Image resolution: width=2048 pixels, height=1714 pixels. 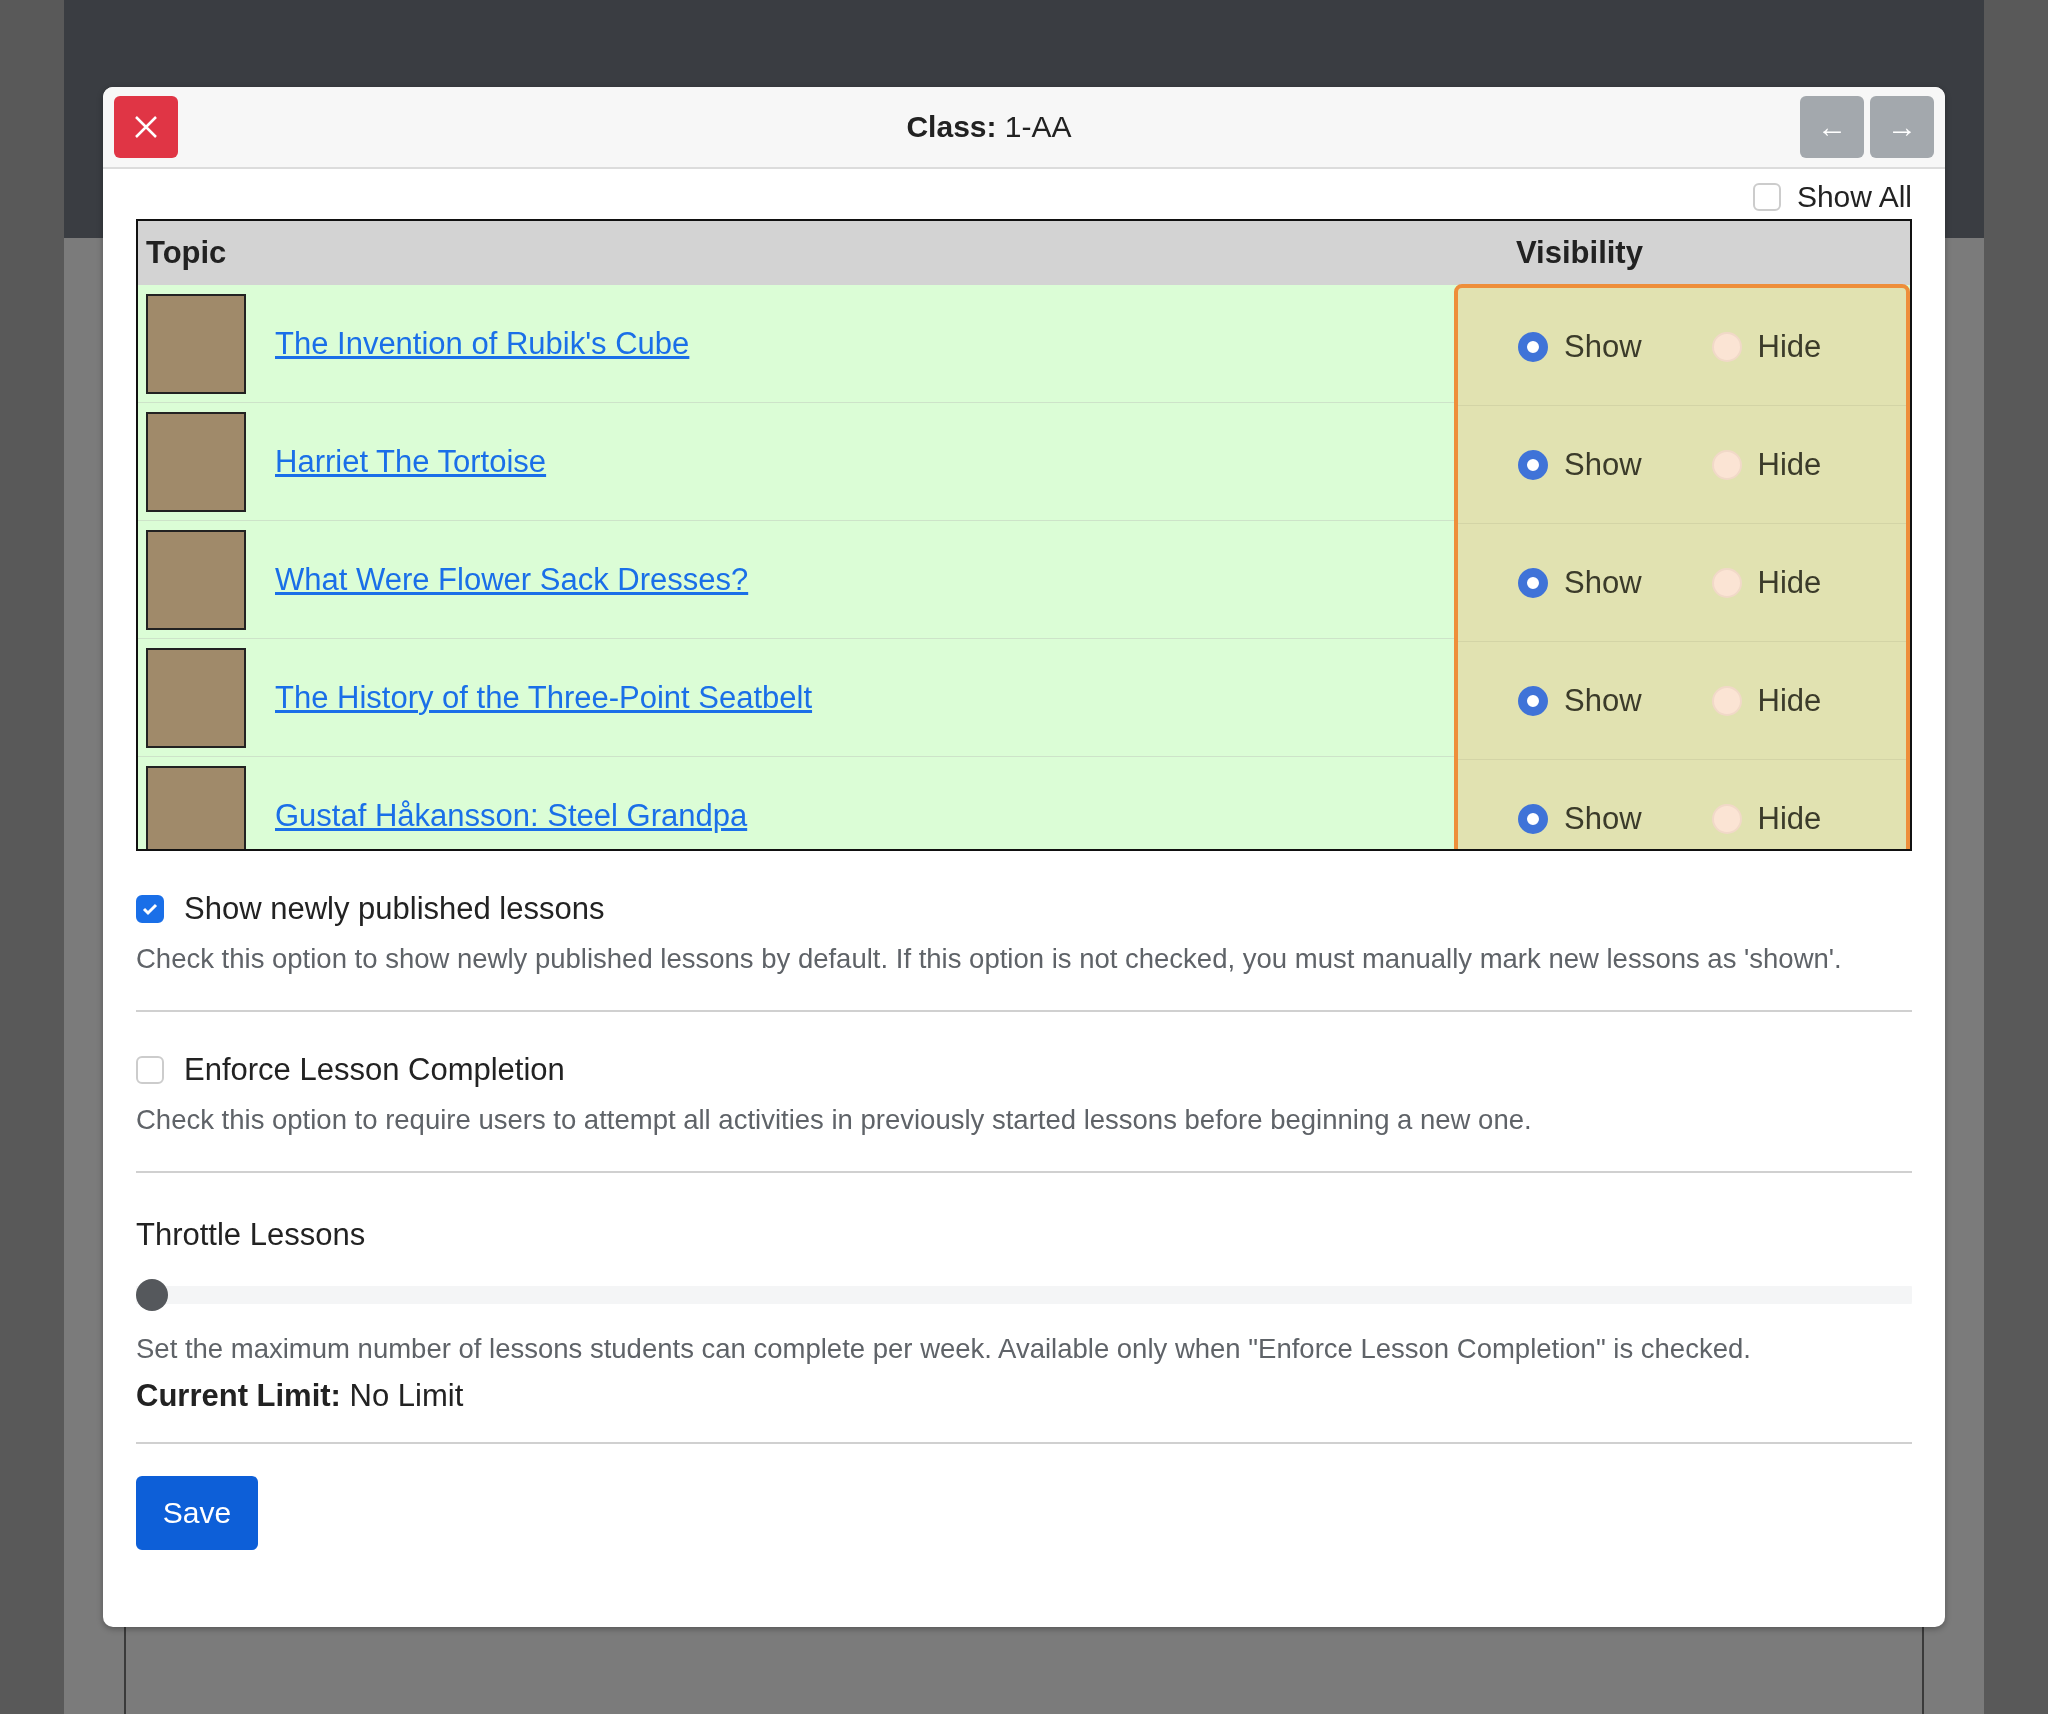 What do you see at coordinates (511, 815) in the screenshot?
I see `topic-link: Gustaf Håkansson: Steel Grandpa` at bounding box center [511, 815].